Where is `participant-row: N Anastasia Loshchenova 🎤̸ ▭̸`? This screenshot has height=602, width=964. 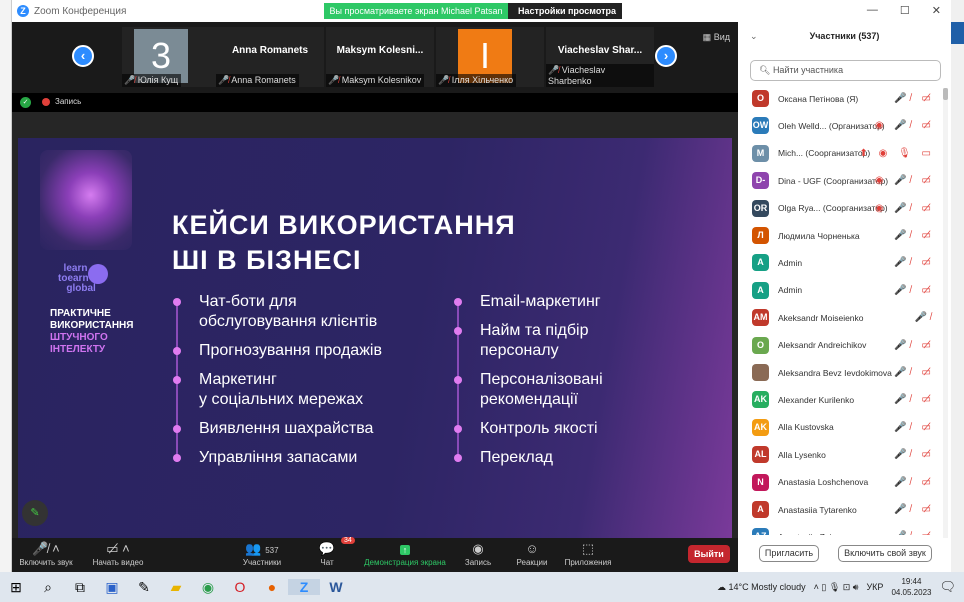 participant-row: N Anastasia Loshchenova 🎤̸ ▭̸ is located at coordinates (840, 482).